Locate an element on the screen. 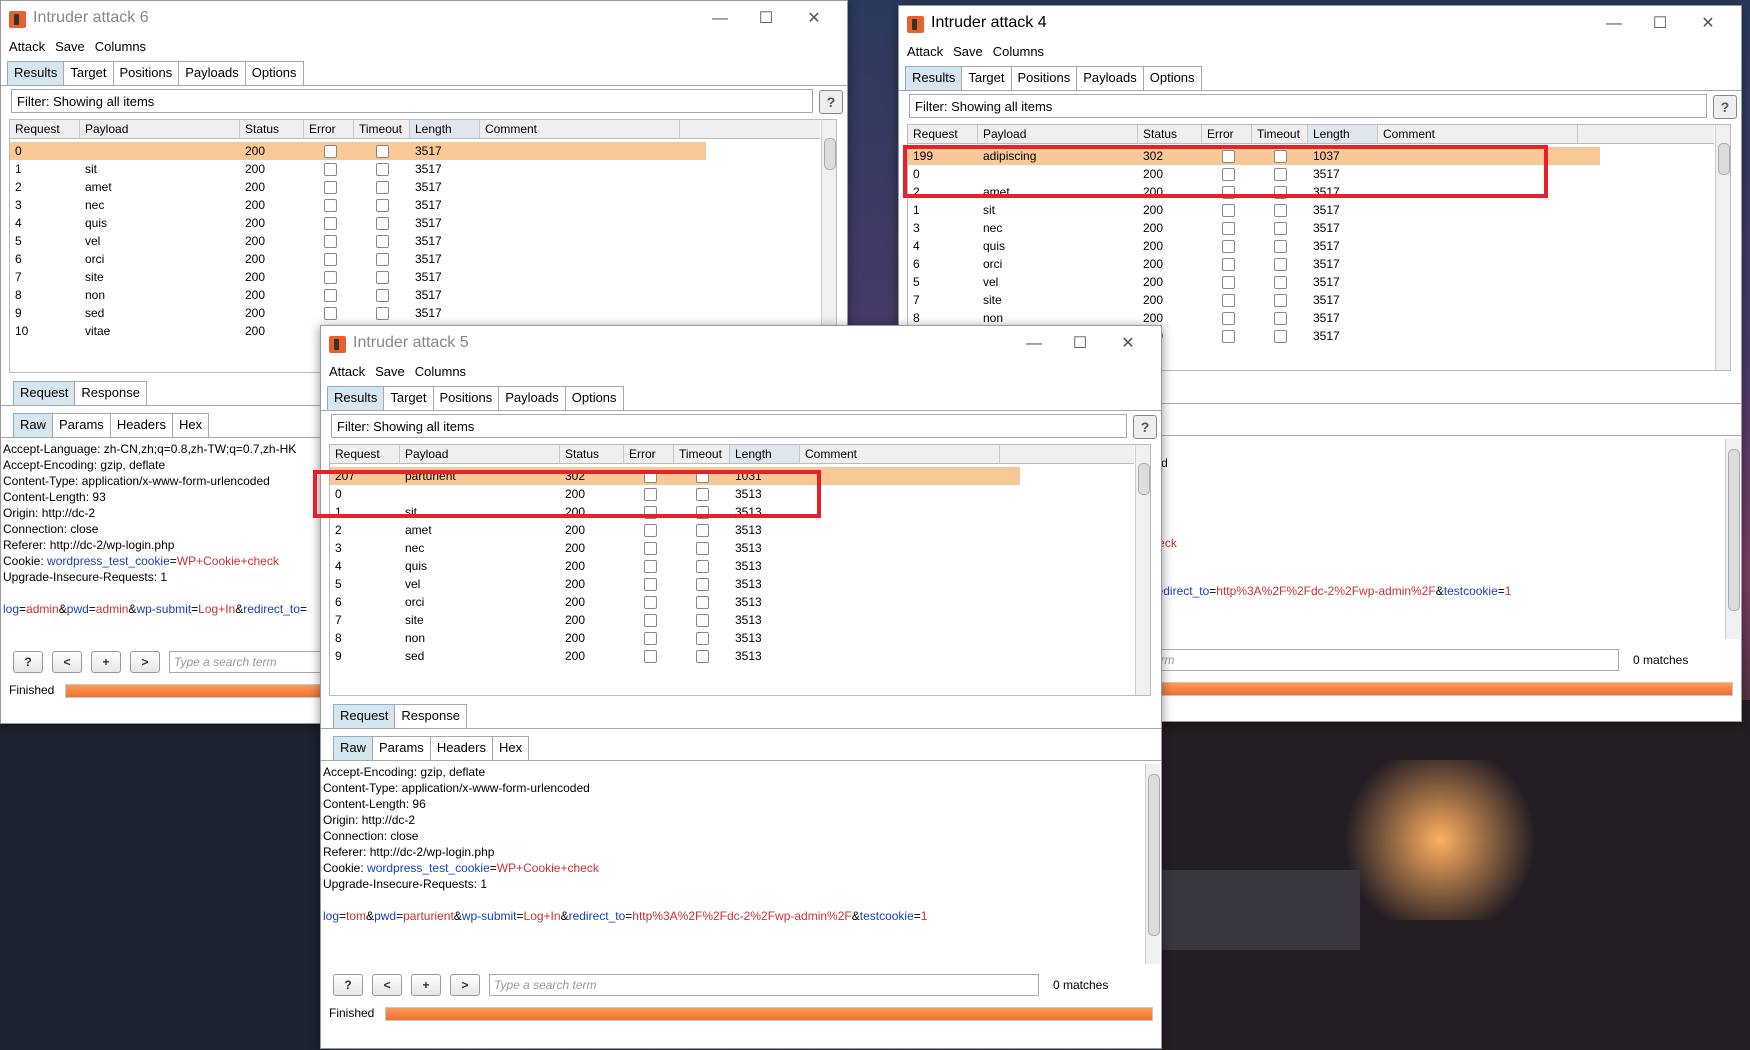 This screenshot has width=1750, height=1050. minimize-button: — is located at coordinates (1034, 344).